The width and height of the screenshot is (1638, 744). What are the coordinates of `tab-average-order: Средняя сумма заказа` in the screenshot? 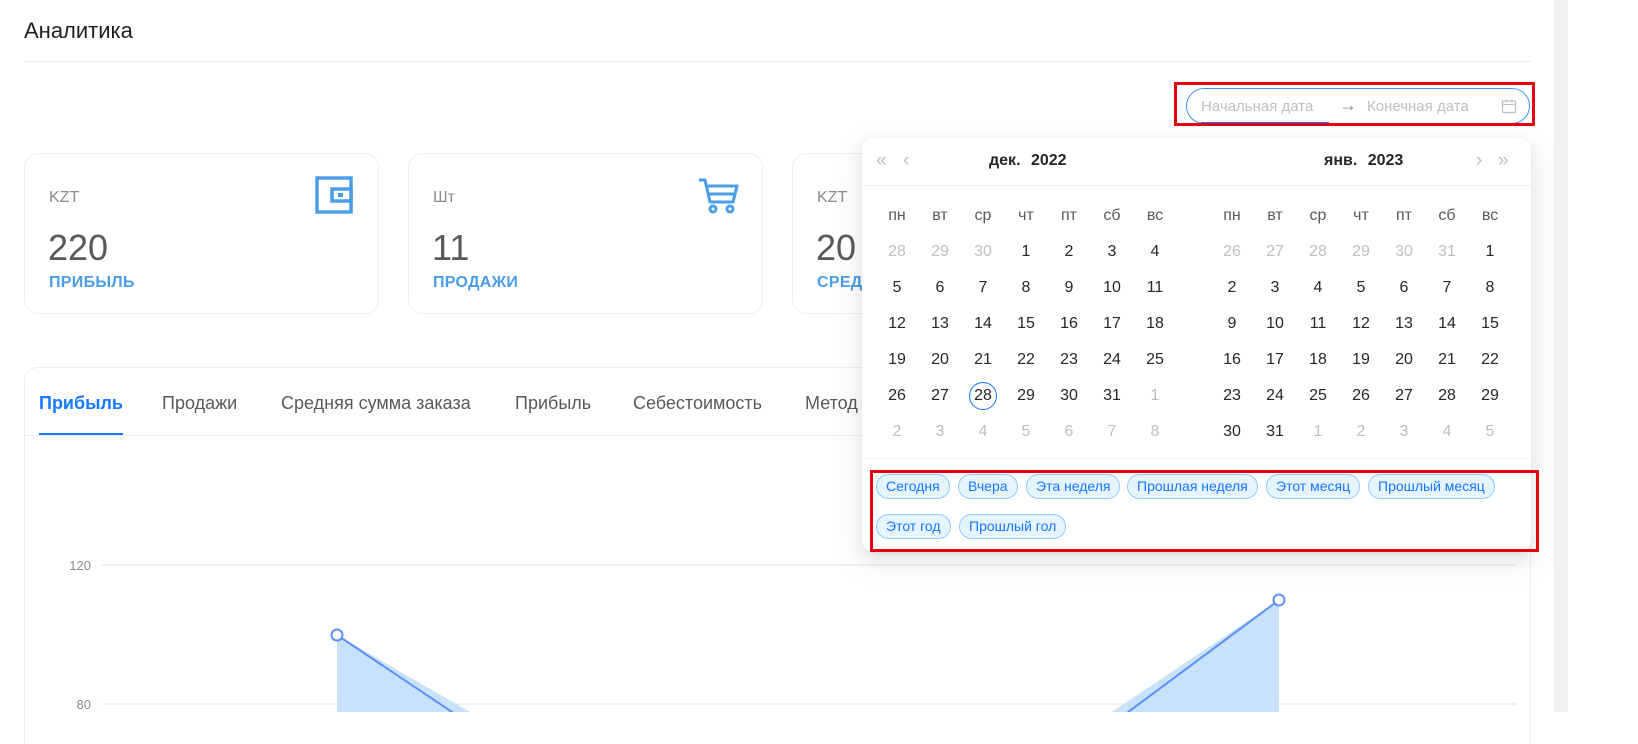 It's located at (376, 403).